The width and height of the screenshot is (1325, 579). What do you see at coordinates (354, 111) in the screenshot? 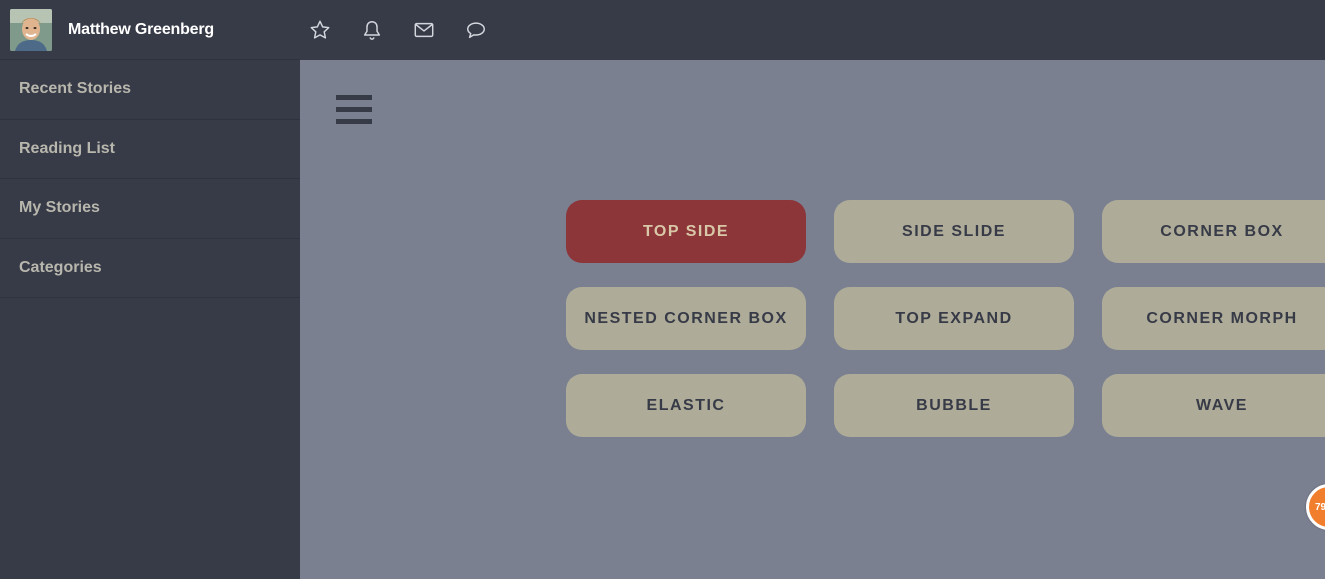
I see `hamburger-menu-icon` at bounding box center [354, 111].